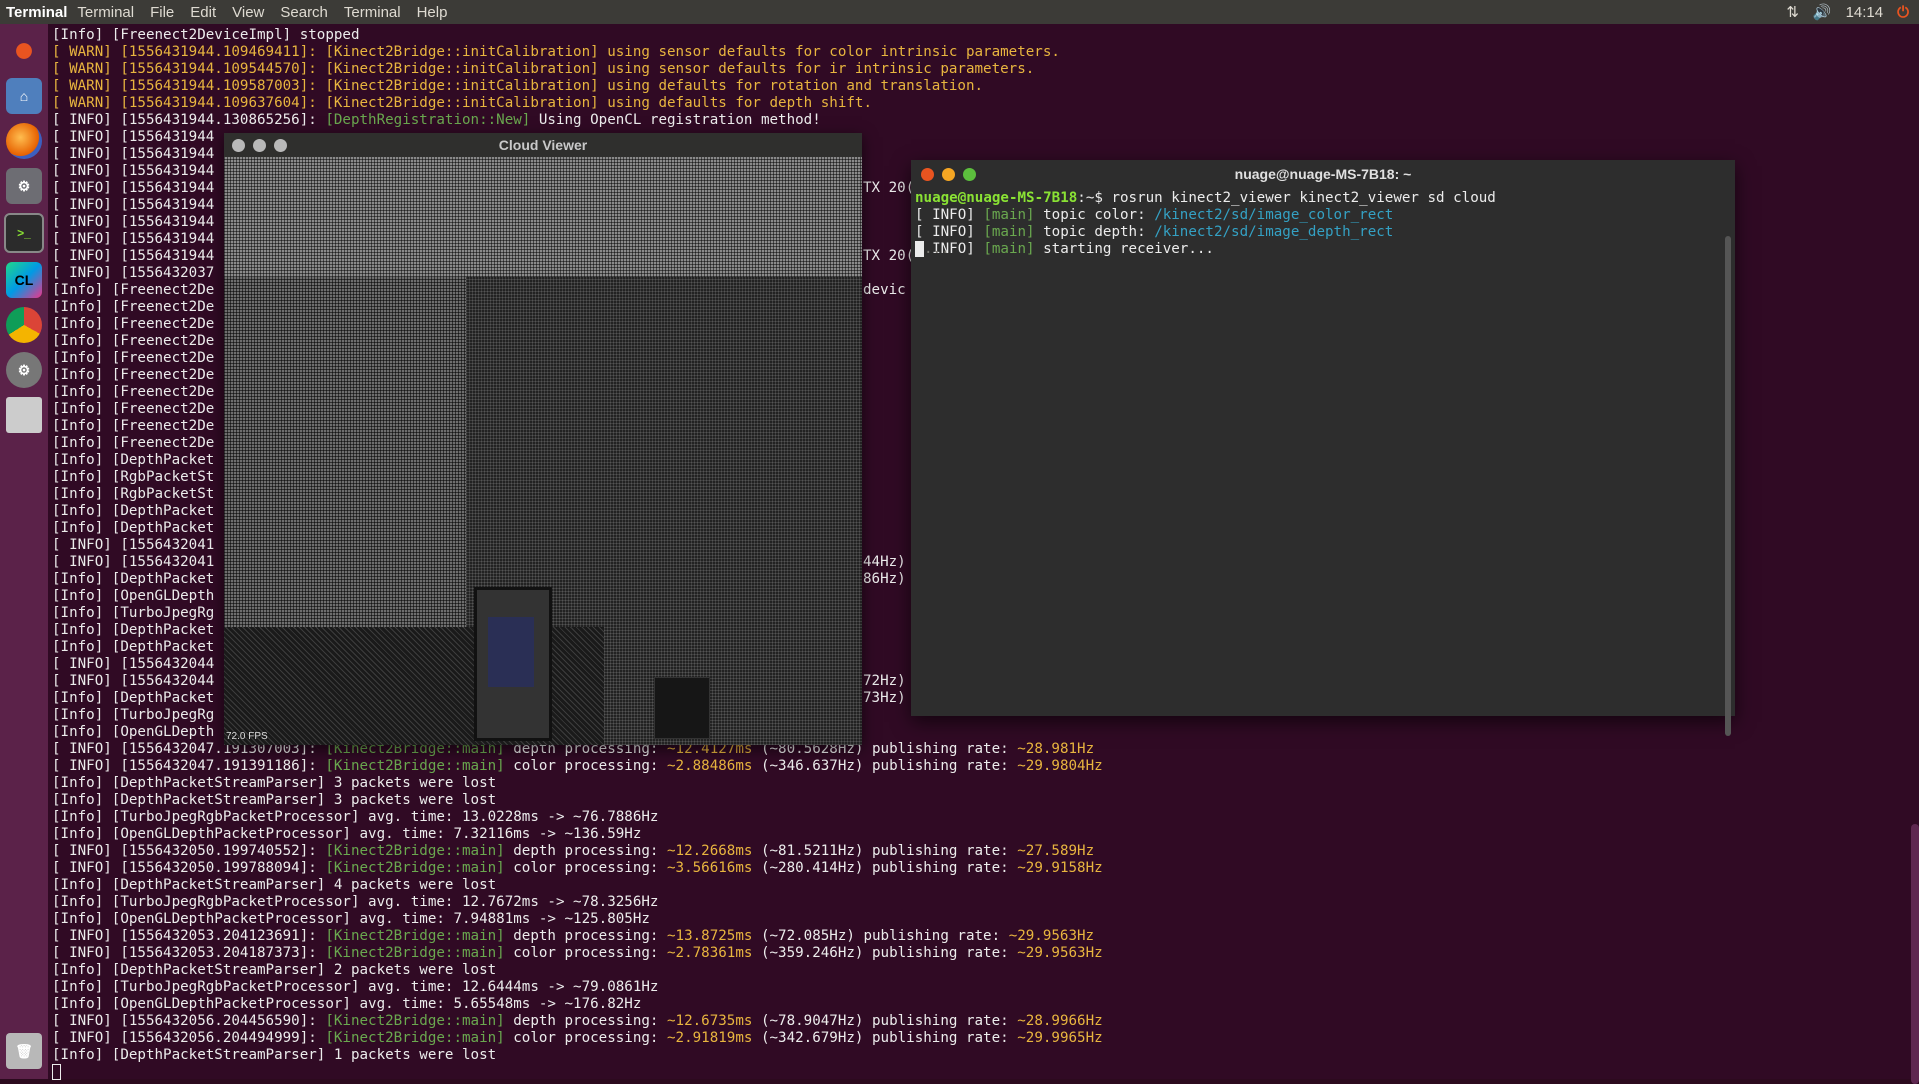 The height and width of the screenshot is (1084, 1919). What do you see at coordinates (189, 851) in the screenshot?
I see `line-text: [ INFO] [1556432050.199740552]:` at bounding box center [189, 851].